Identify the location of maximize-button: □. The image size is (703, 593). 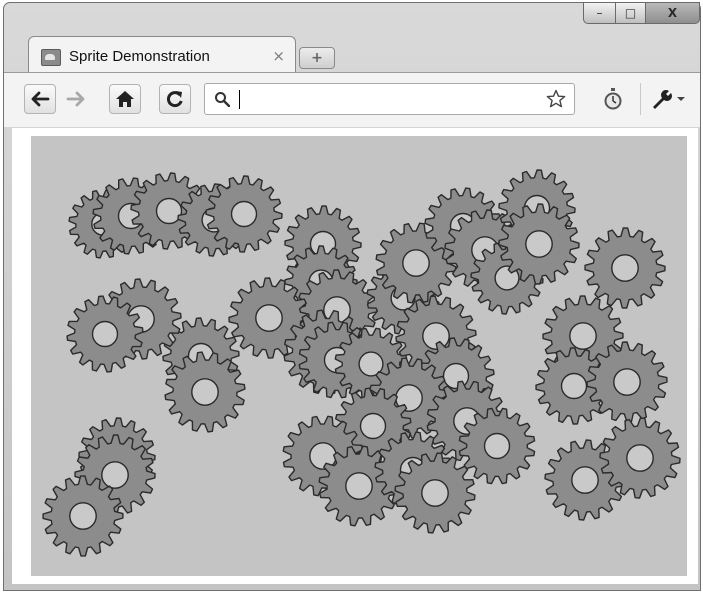
(631, 13).